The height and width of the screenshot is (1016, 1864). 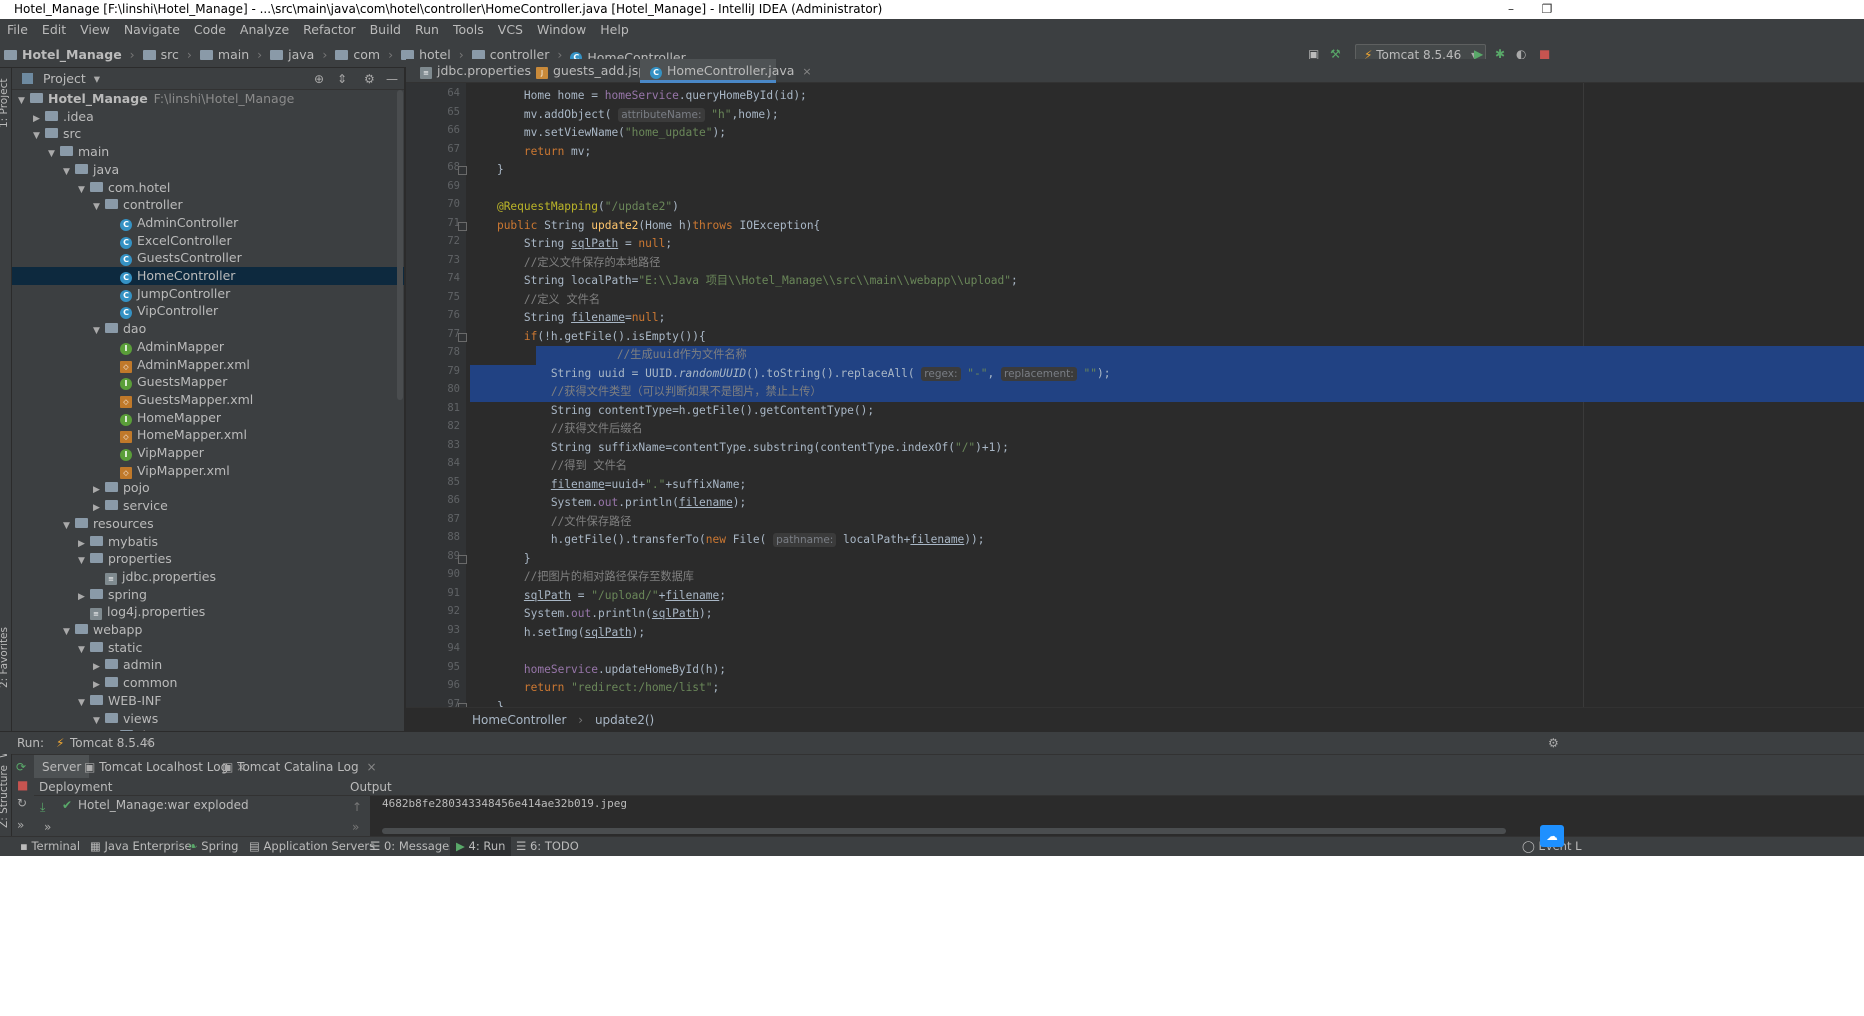 What do you see at coordinates (1167, 429) in the screenshot?
I see `code-line: //获得文件后缀名` at bounding box center [1167, 429].